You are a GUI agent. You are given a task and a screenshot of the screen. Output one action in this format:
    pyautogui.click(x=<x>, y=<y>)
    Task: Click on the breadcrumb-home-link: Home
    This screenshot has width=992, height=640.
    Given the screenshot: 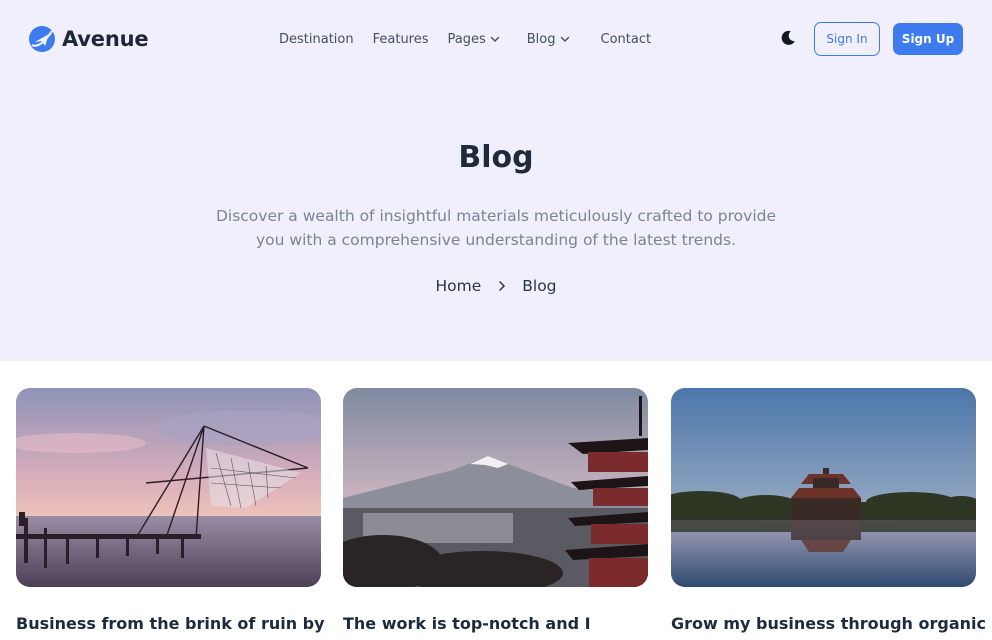 What is the action you would take?
    pyautogui.click(x=458, y=286)
    